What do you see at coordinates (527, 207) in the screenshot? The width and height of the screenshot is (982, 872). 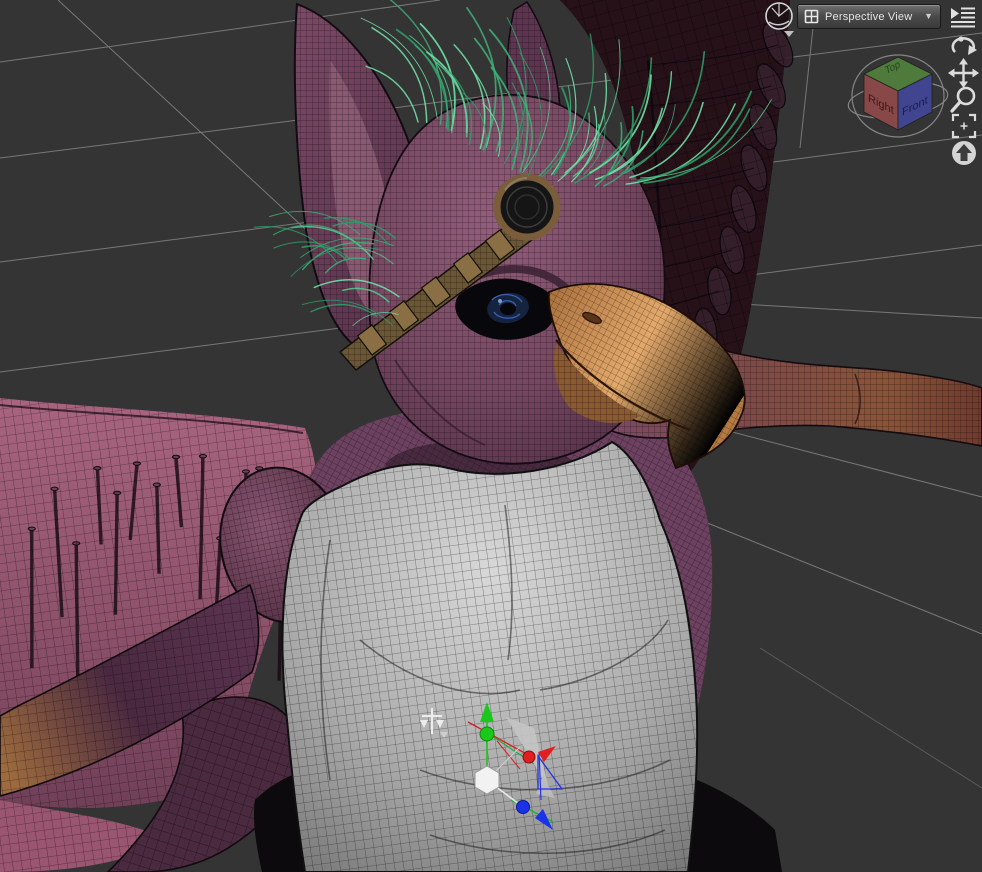 I see `goggle-lens` at bounding box center [527, 207].